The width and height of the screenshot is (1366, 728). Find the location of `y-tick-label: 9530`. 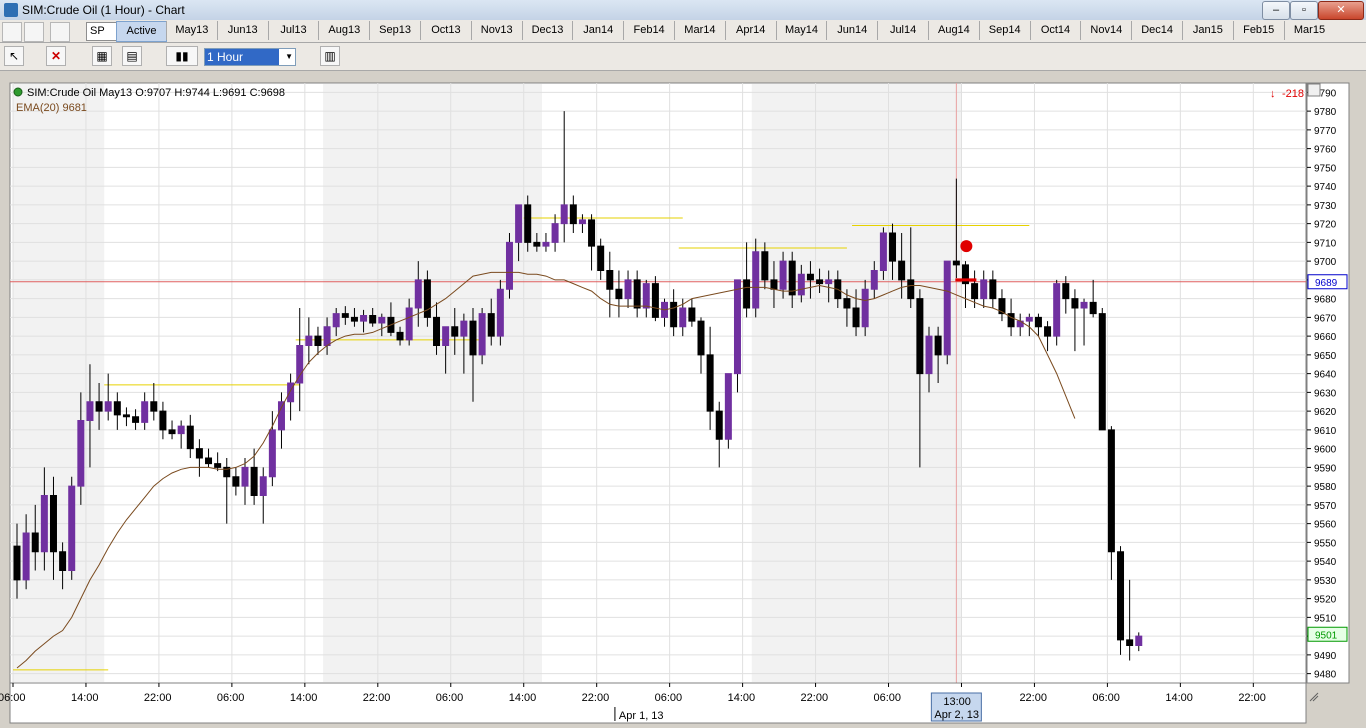

y-tick-label: 9530 is located at coordinates (1325, 581).